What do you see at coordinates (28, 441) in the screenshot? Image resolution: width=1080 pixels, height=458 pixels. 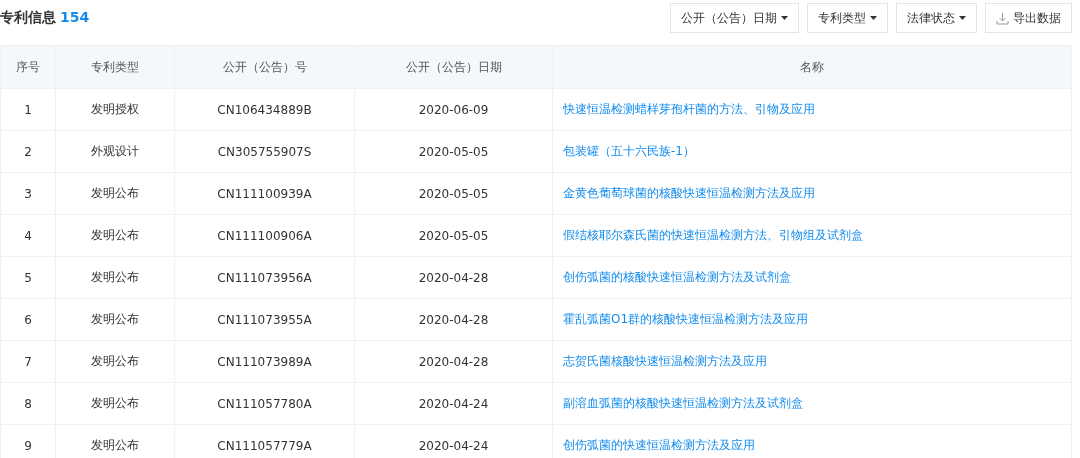 I see `table-cell: 9` at bounding box center [28, 441].